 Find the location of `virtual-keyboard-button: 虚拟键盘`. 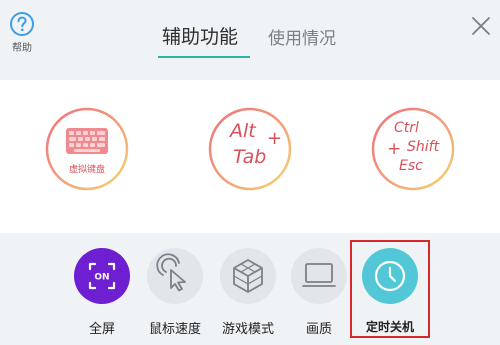

virtual-keyboard-button: 虚拟键盘 is located at coordinates (87, 149).